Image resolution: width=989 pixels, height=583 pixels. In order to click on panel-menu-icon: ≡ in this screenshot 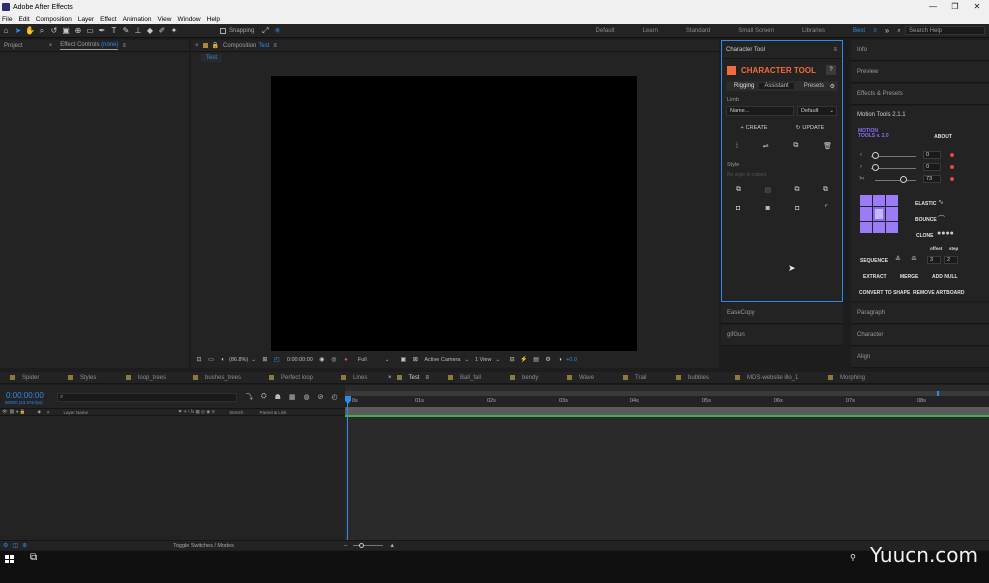, I will do `click(124, 46)`.